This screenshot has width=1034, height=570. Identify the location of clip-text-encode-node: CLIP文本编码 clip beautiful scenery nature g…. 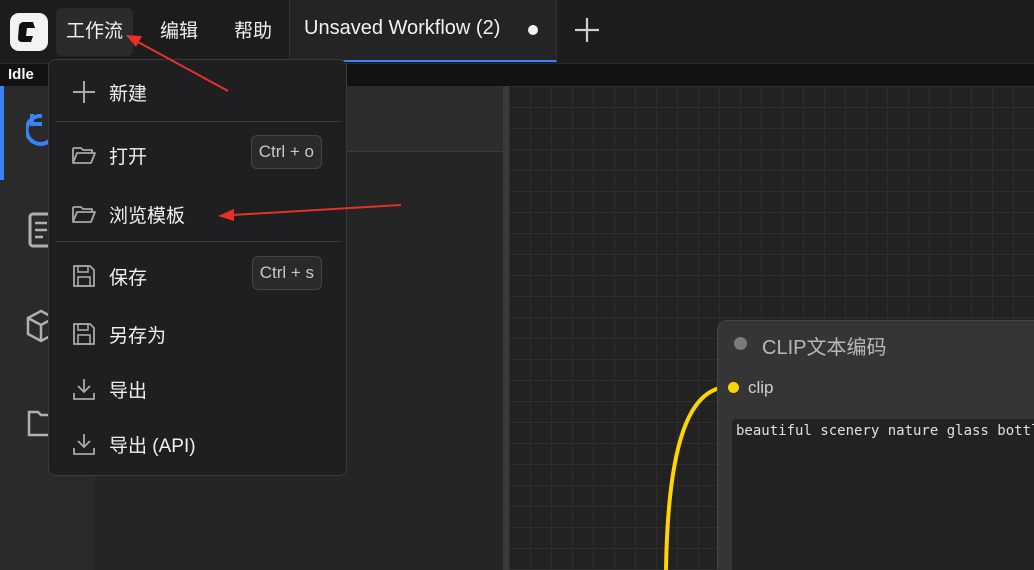
(875, 445).